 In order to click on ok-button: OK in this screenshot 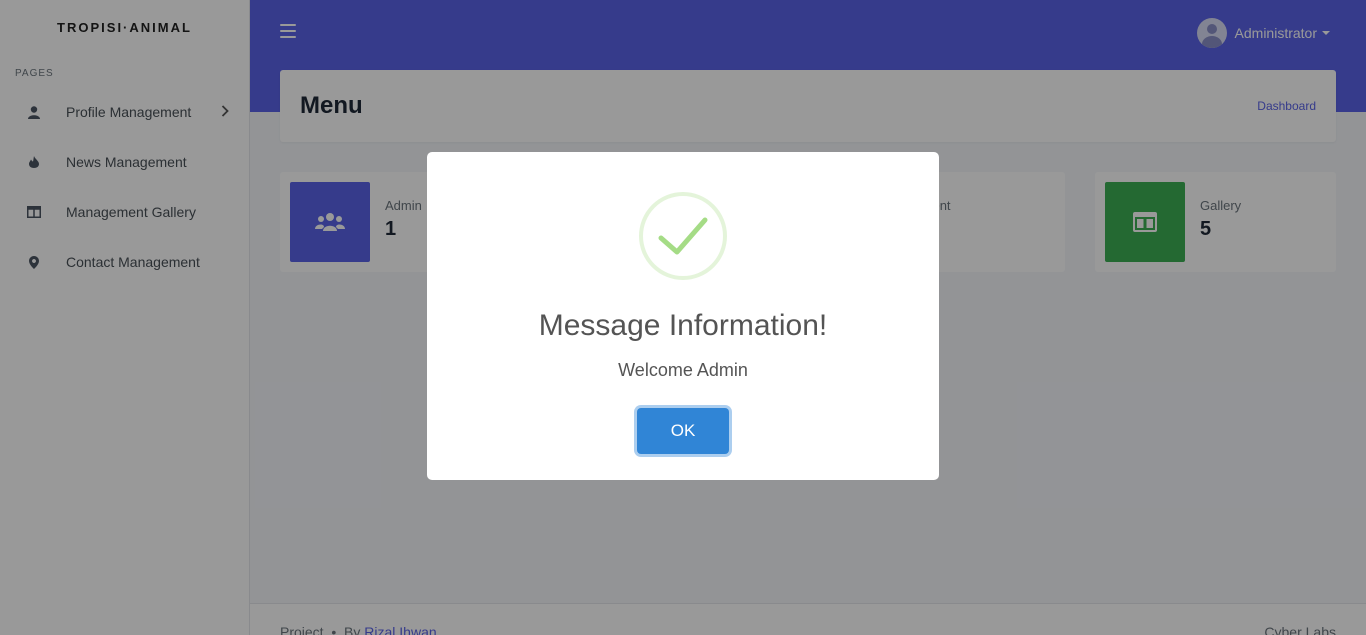, I will do `click(683, 431)`.